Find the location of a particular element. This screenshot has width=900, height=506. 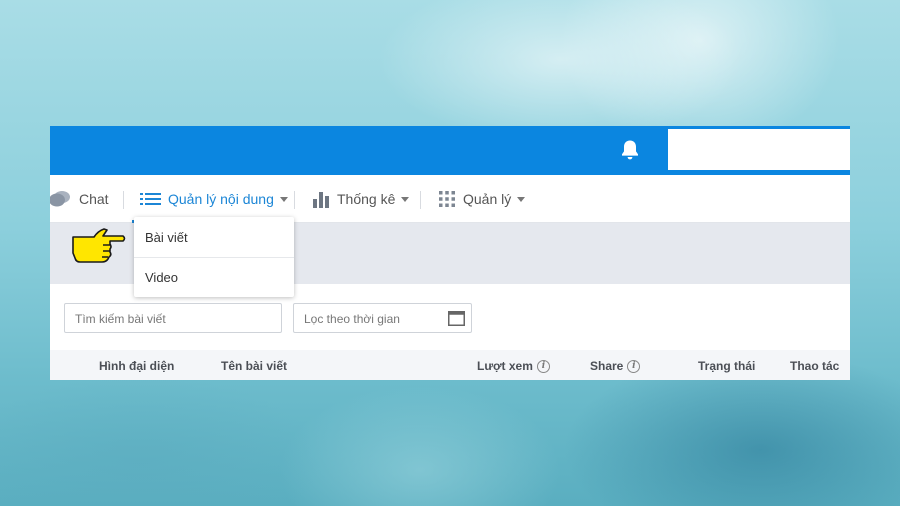

dropdown-item-articles: Bài viết is located at coordinates (214, 237).